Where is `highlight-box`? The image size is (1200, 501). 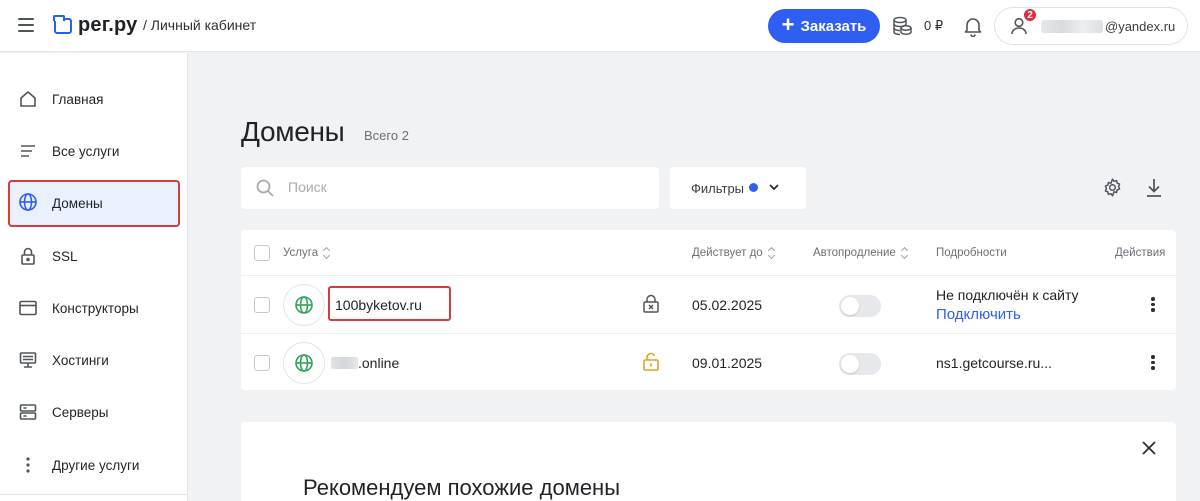
highlight-box is located at coordinates (389, 303).